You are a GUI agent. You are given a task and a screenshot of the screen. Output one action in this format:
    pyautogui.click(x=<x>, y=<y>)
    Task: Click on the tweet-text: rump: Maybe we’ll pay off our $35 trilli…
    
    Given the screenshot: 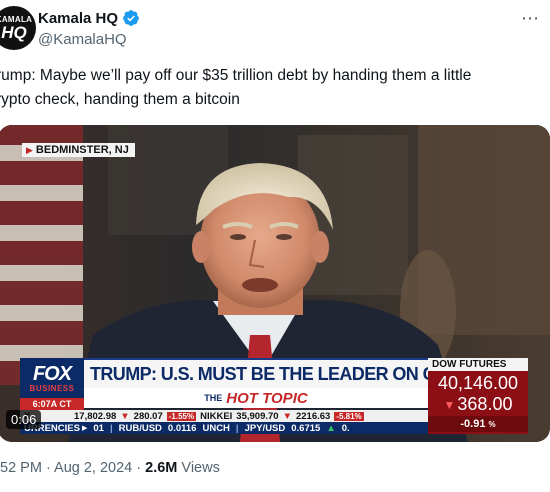 What is the action you would take?
    pyautogui.click(x=236, y=87)
    